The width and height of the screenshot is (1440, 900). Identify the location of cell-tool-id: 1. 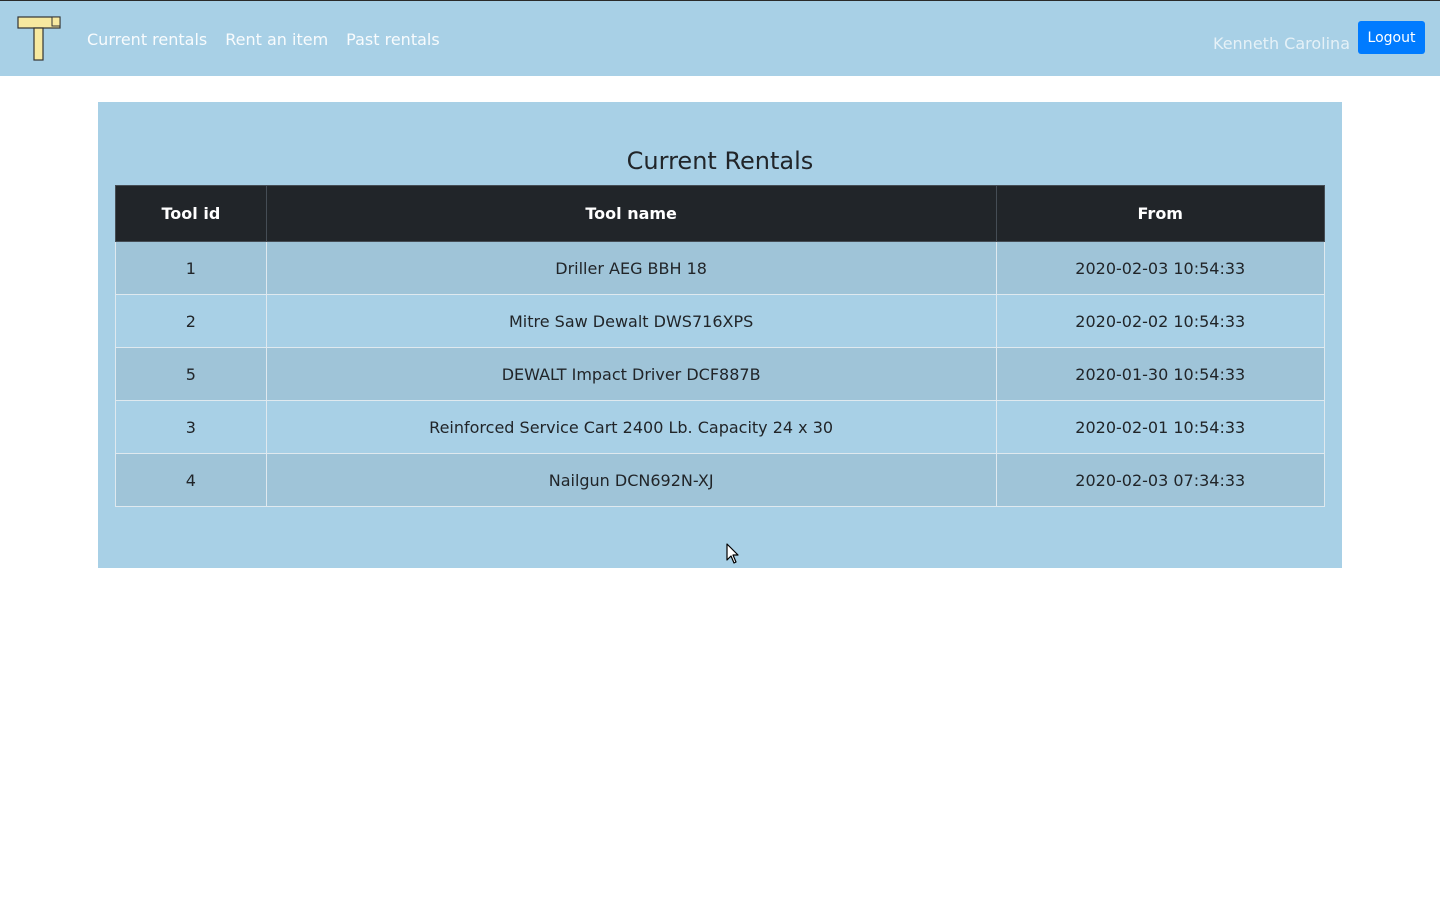
(191, 268).